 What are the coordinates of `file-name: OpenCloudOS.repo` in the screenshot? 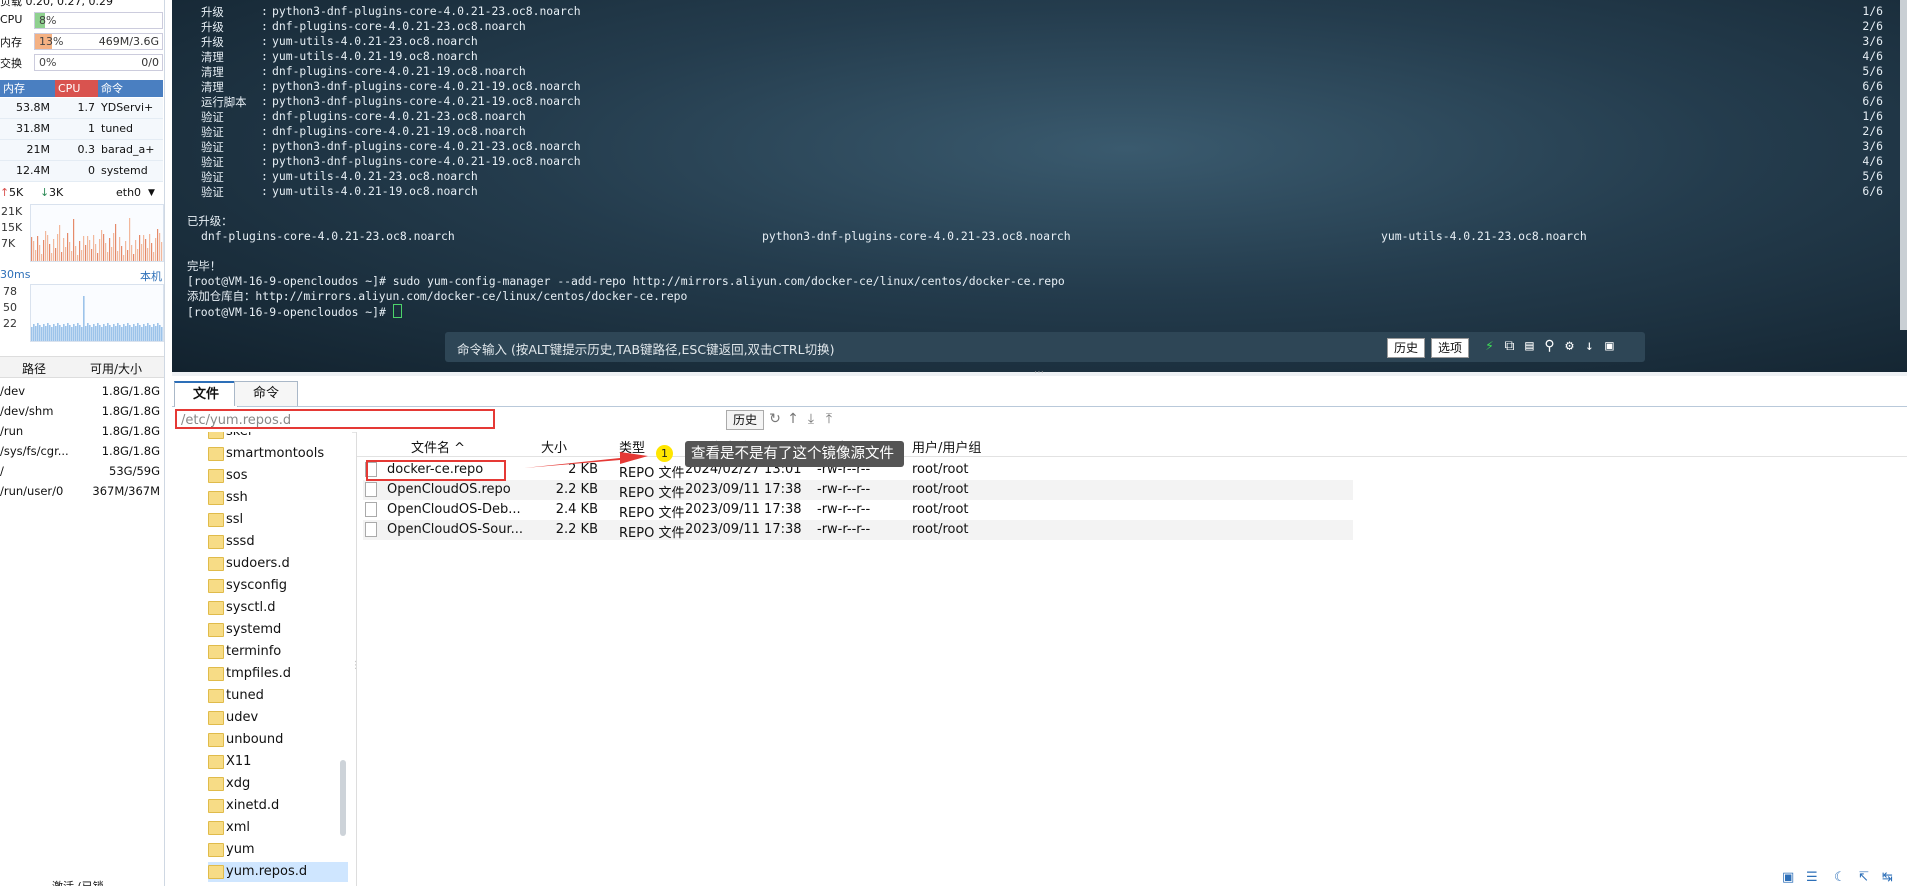 It's located at (449, 489).